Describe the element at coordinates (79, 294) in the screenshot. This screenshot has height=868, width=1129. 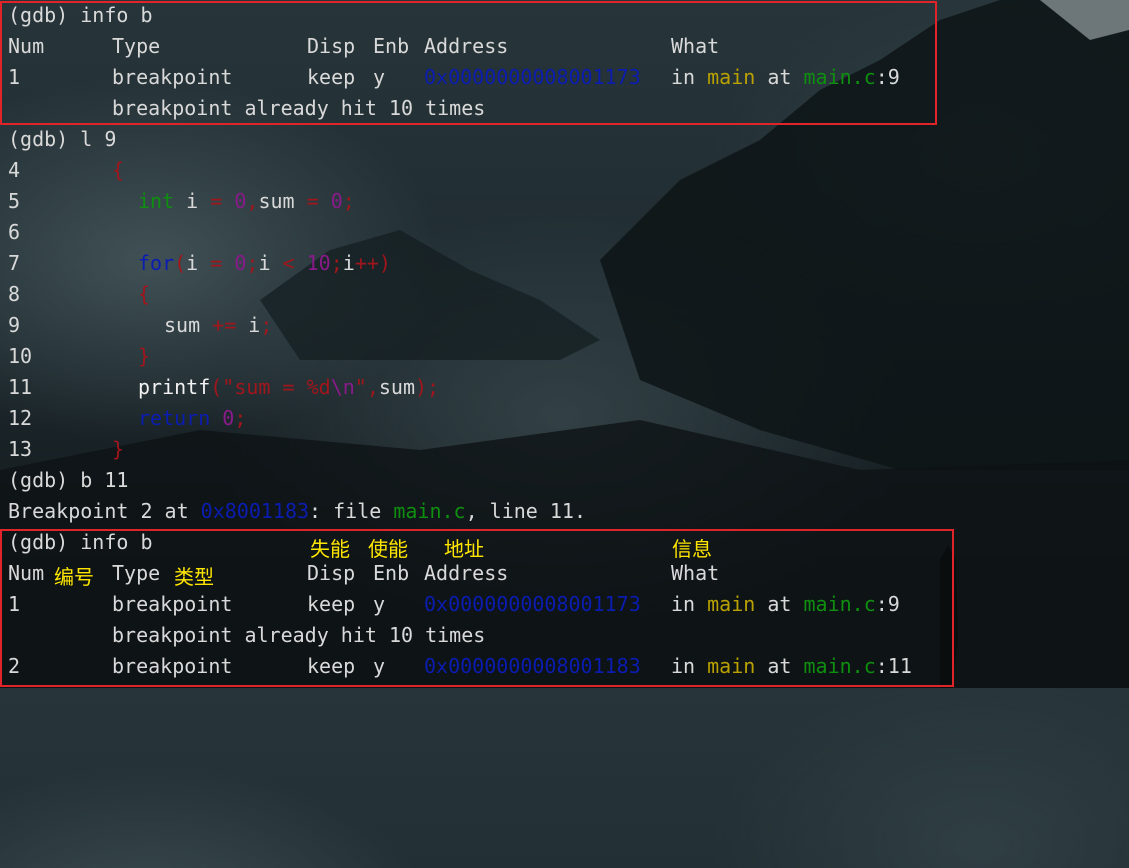
I see `source-line-8: 8 {` at that location.